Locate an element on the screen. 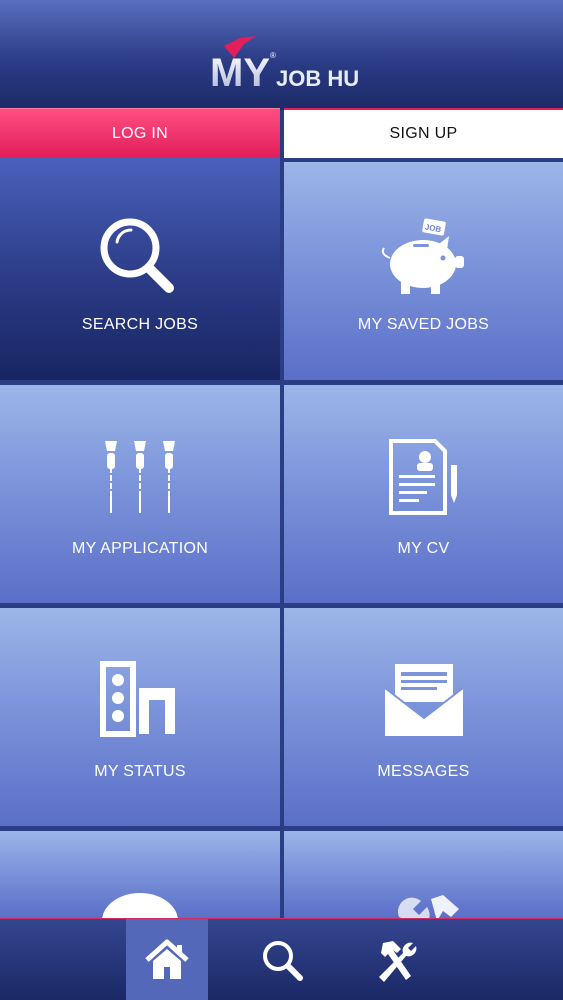 The width and height of the screenshot is (563, 1000). my-job-hub-logo: MY ® JOB HUB is located at coordinates (285, 65).